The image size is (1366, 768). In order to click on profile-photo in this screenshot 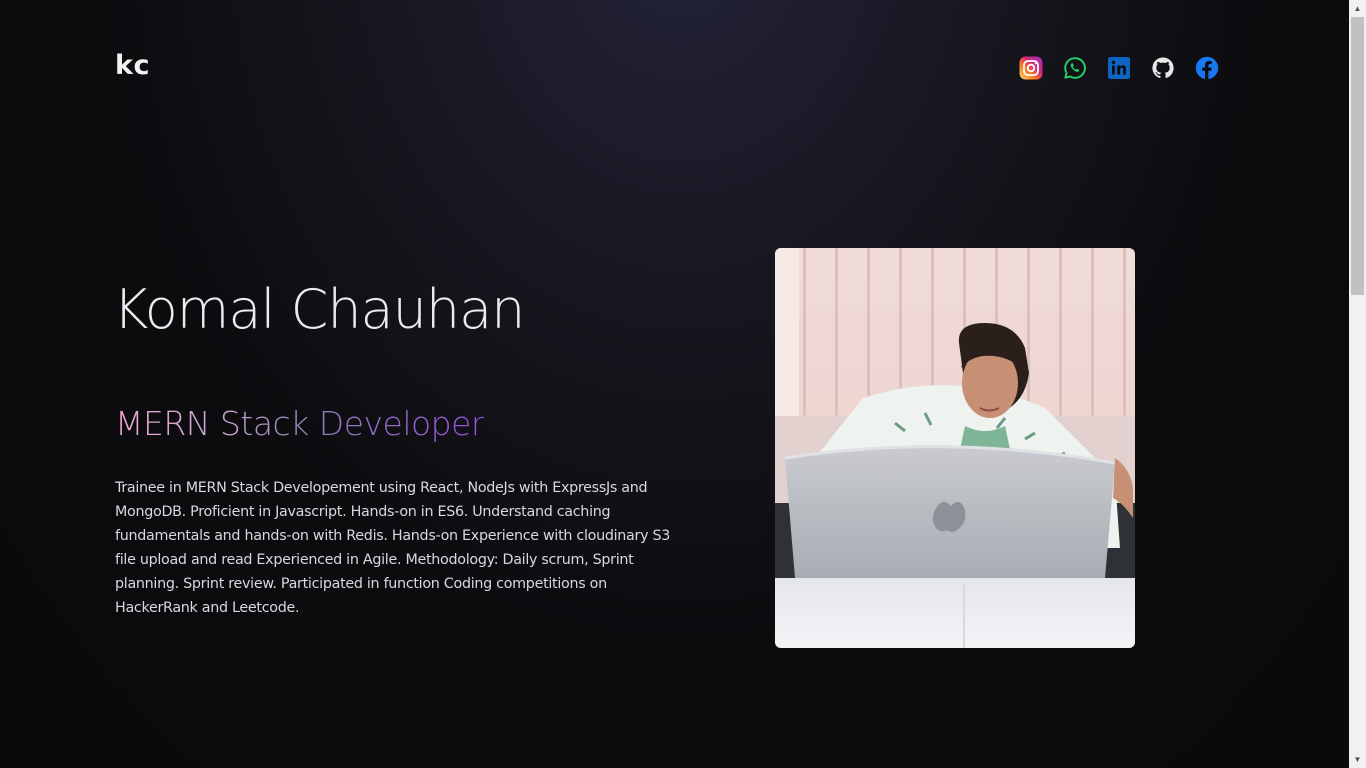, I will do `click(955, 448)`.